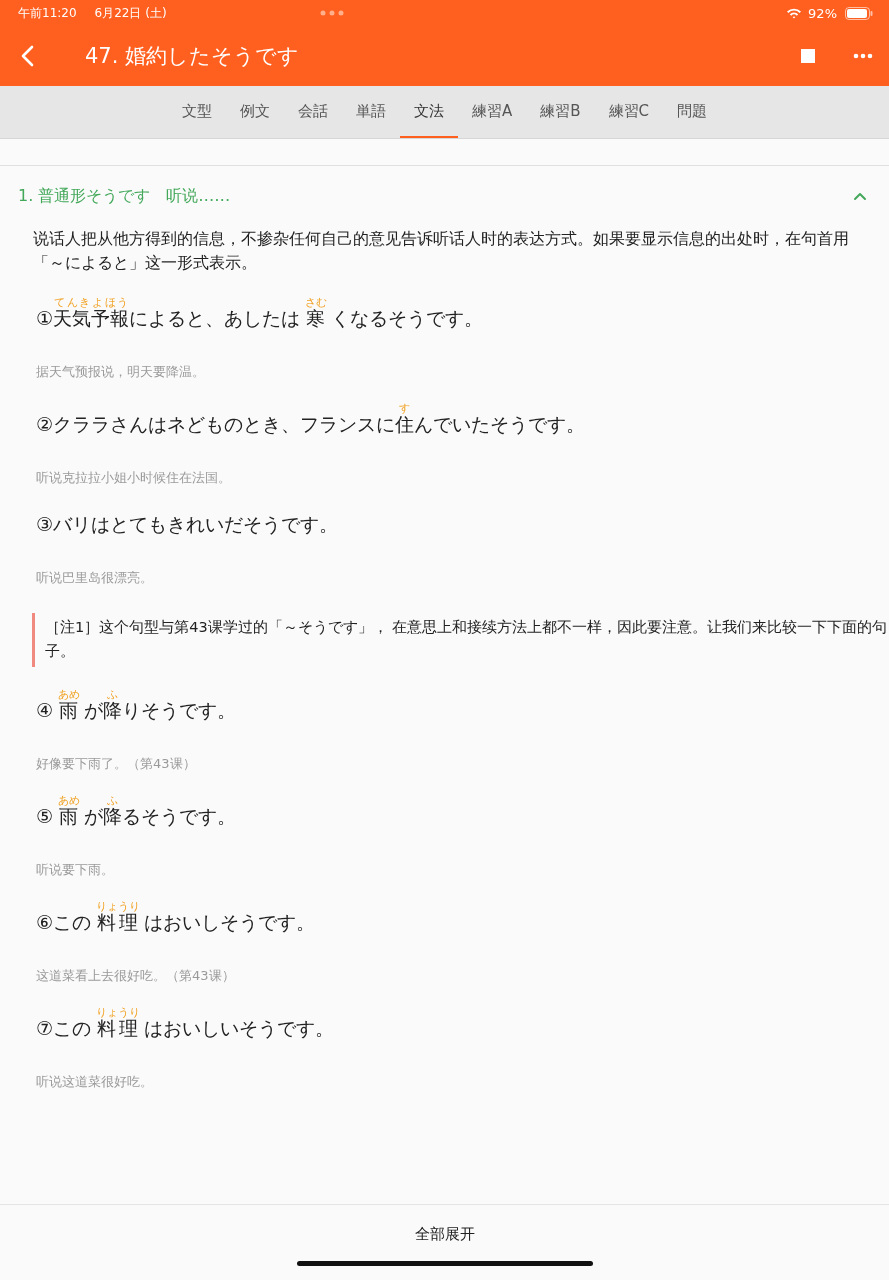 Image resolution: width=889 pixels, height=1280 pixels. Describe the element at coordinates (311, 420) in the screenshot. I see `example-sentence: ②クララさんはネどものとき、フランスに住 す んでいたそうです。` at that location.